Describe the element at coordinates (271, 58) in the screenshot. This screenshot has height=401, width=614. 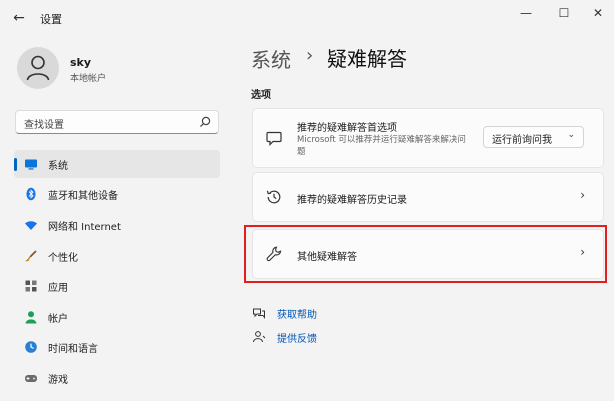
I see `breadcrumb-parent: 系统` at that location.